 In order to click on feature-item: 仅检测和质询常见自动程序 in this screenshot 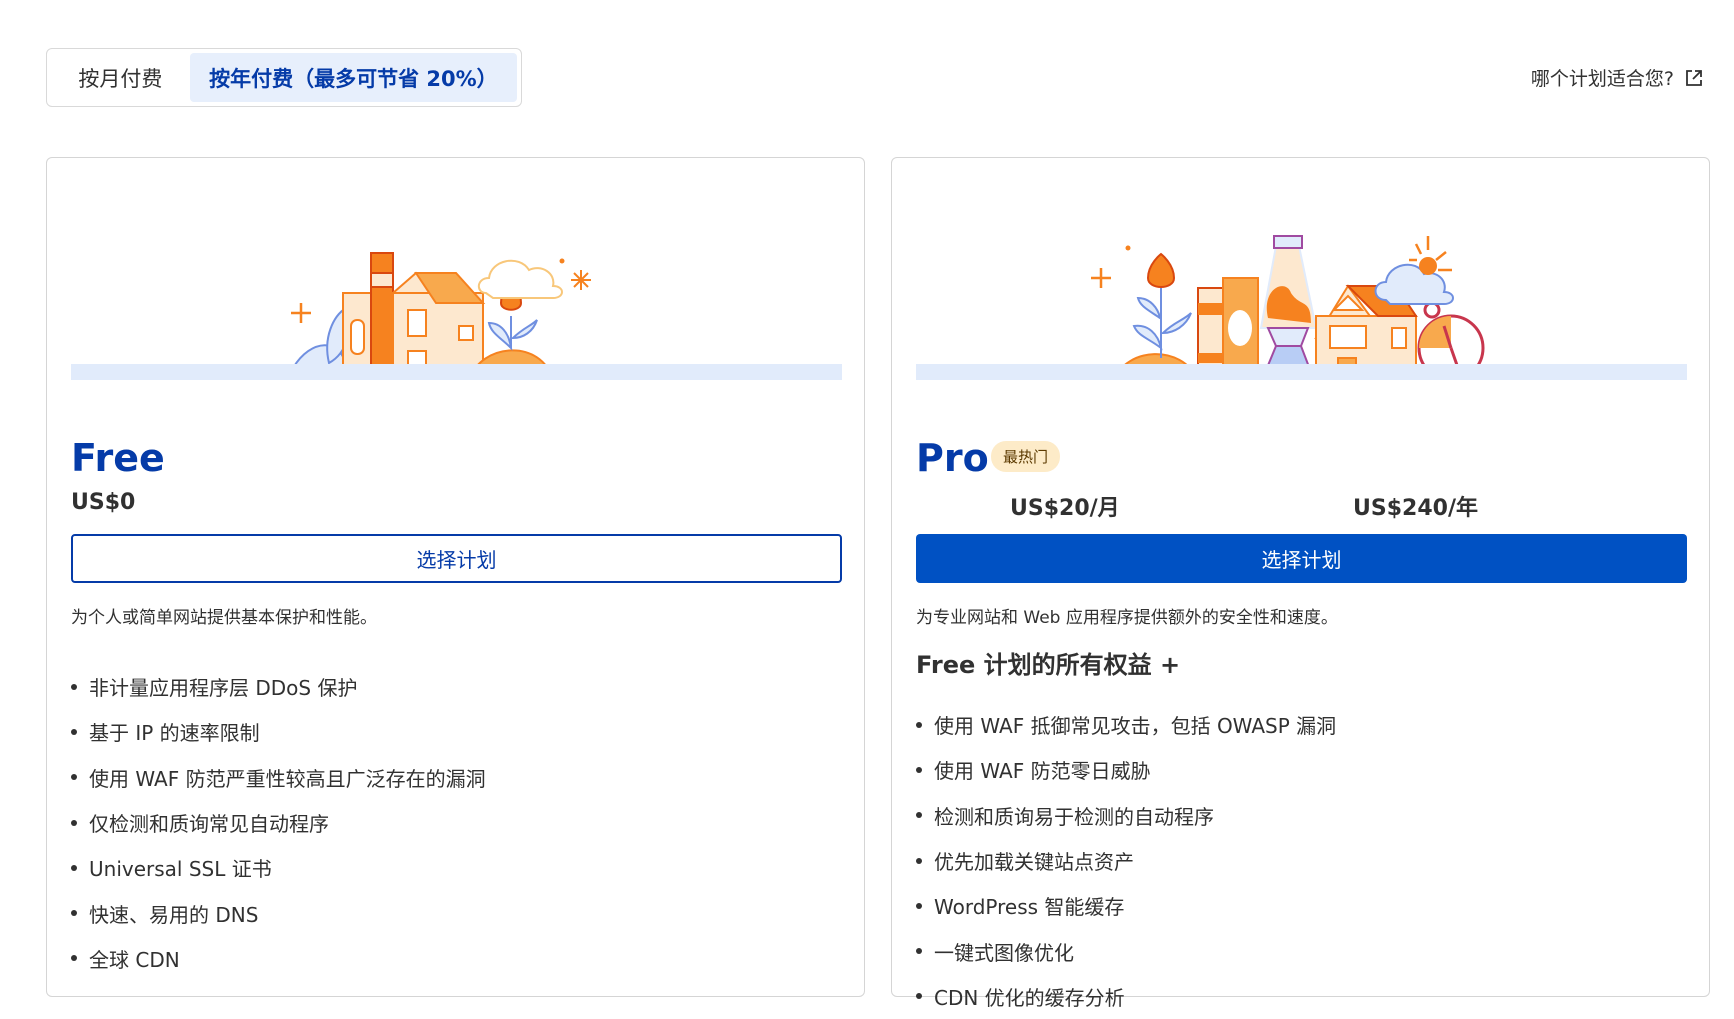, I will do `click(278, 822)`.